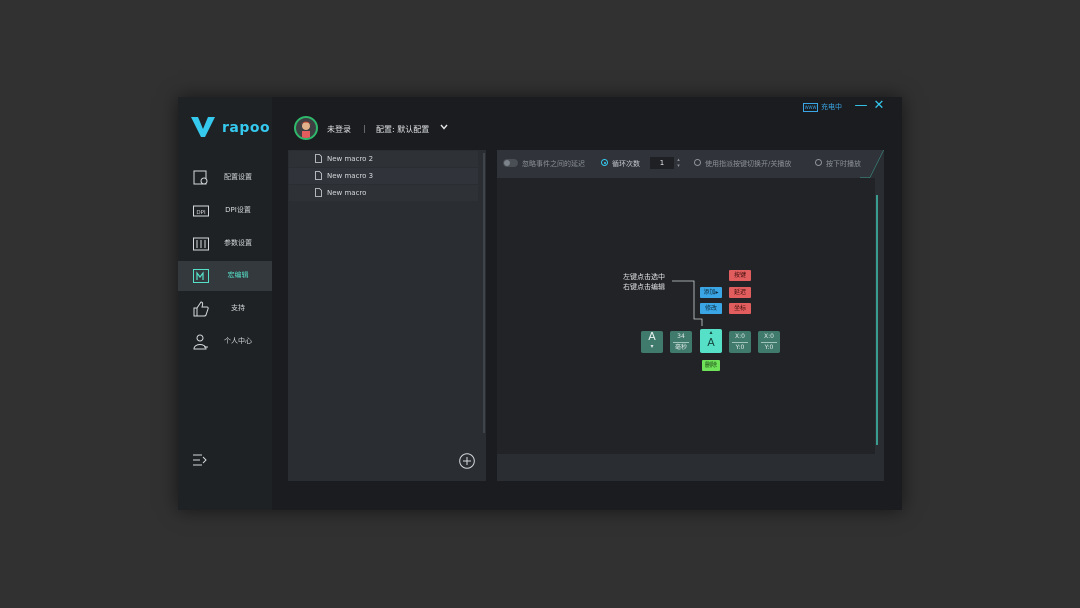 The height and width of the screenshot is (608, 1080). Describe the element at coordinates (678, 163) in the screenshot. I see `loop-count-stepper: ▴ ▾` at that location.